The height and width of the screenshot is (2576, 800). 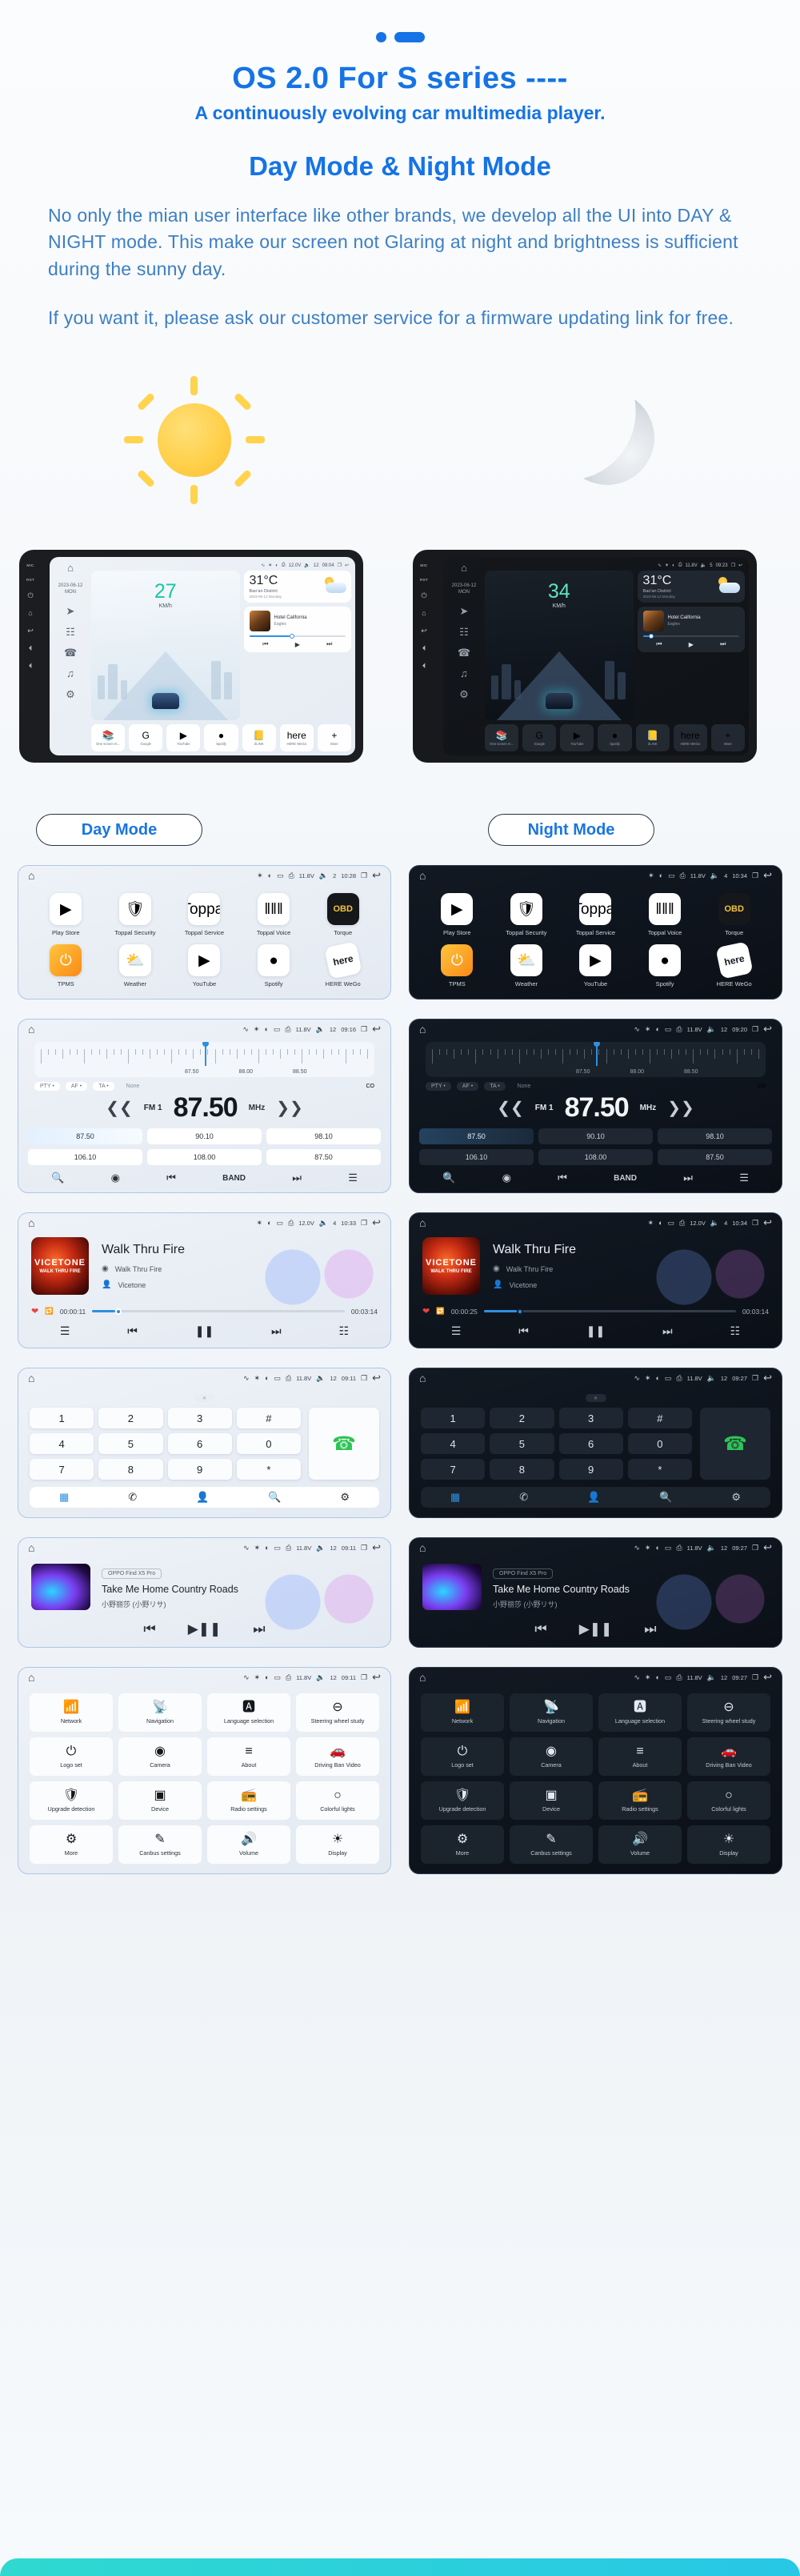 I want to click on key-#: #, so click(x=268, y=1418).